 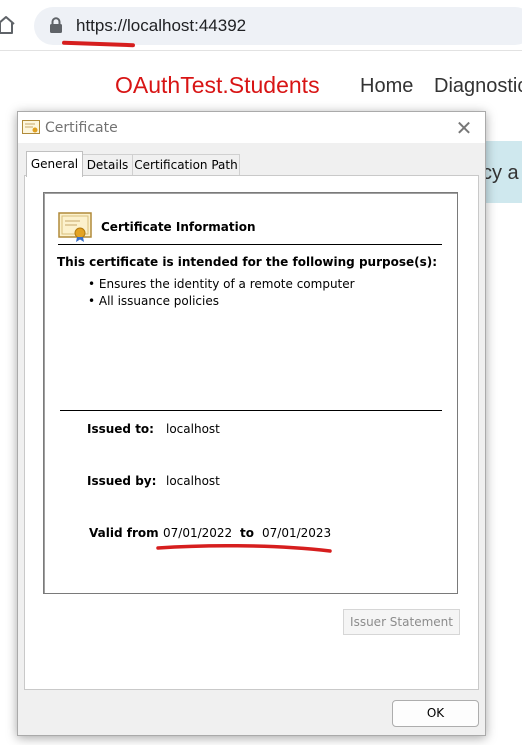 What do you see at coordinates (217, 85) in the screenshot?
I see `site-brand: OAuthTest.Students` at bounding box center [217, 85].